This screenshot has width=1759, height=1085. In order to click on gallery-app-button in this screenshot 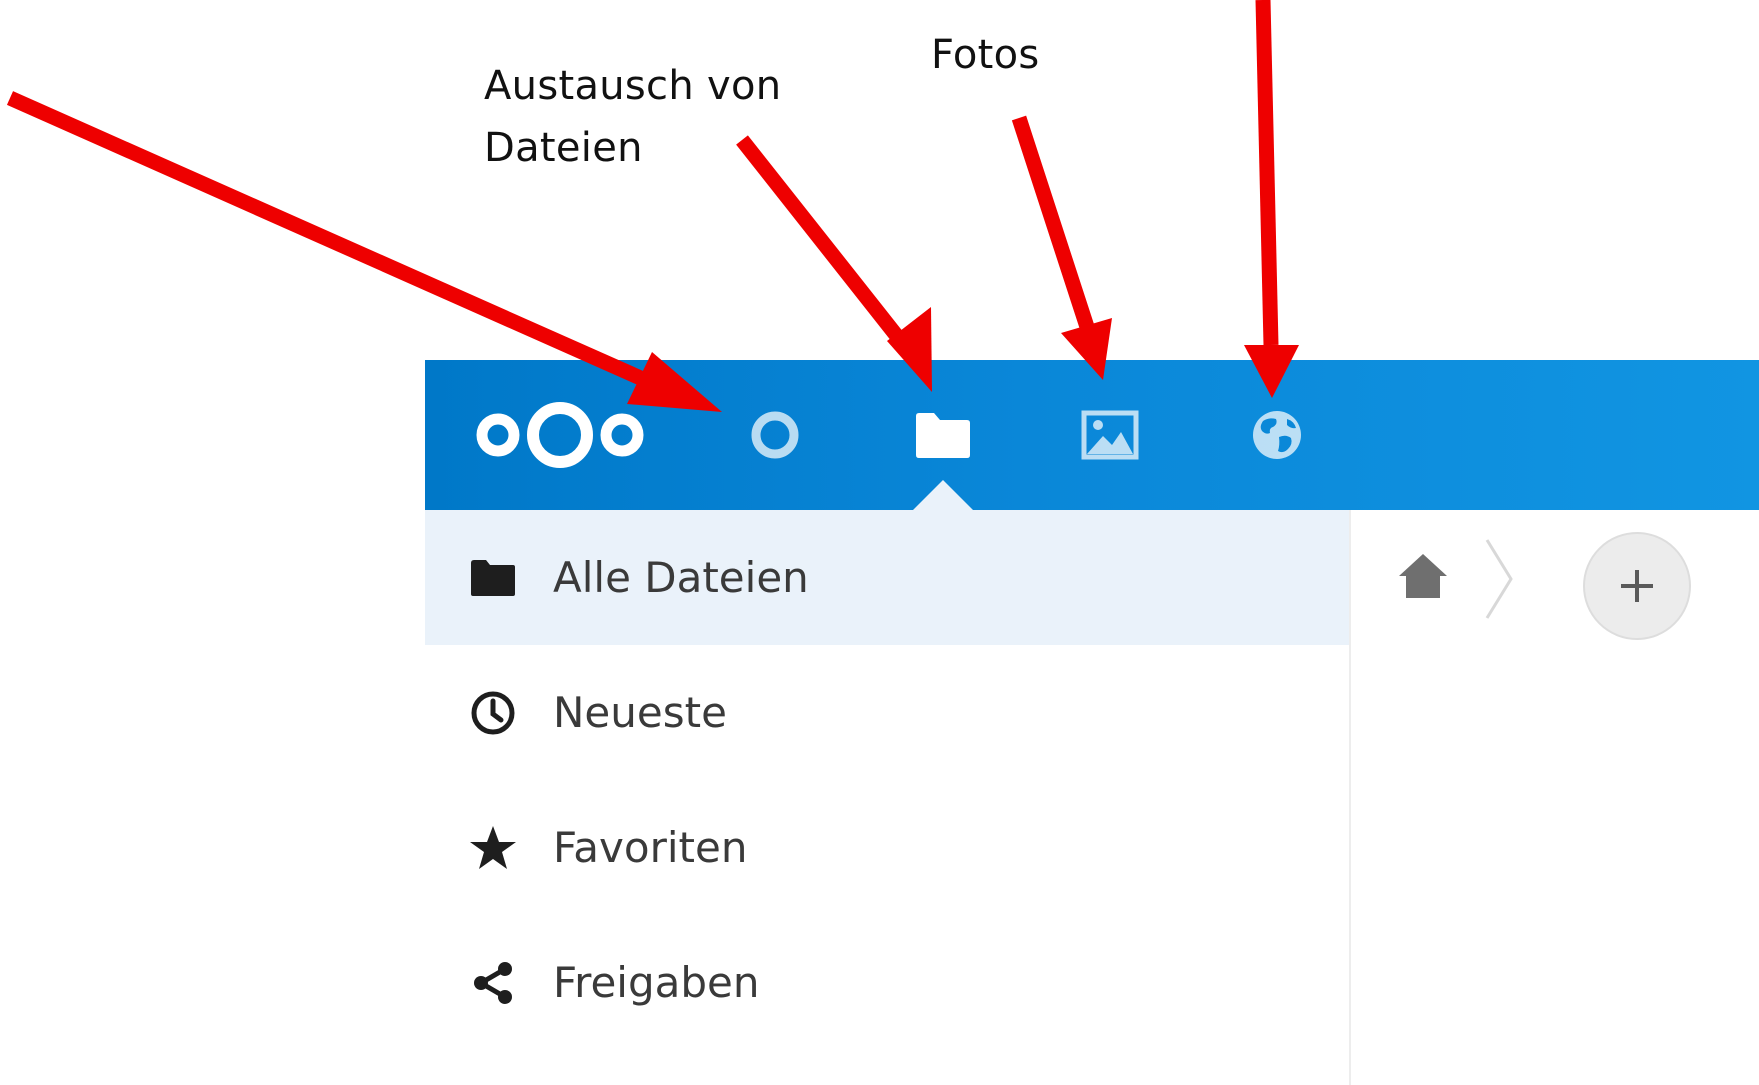, I will do `click(1110, 435)`.